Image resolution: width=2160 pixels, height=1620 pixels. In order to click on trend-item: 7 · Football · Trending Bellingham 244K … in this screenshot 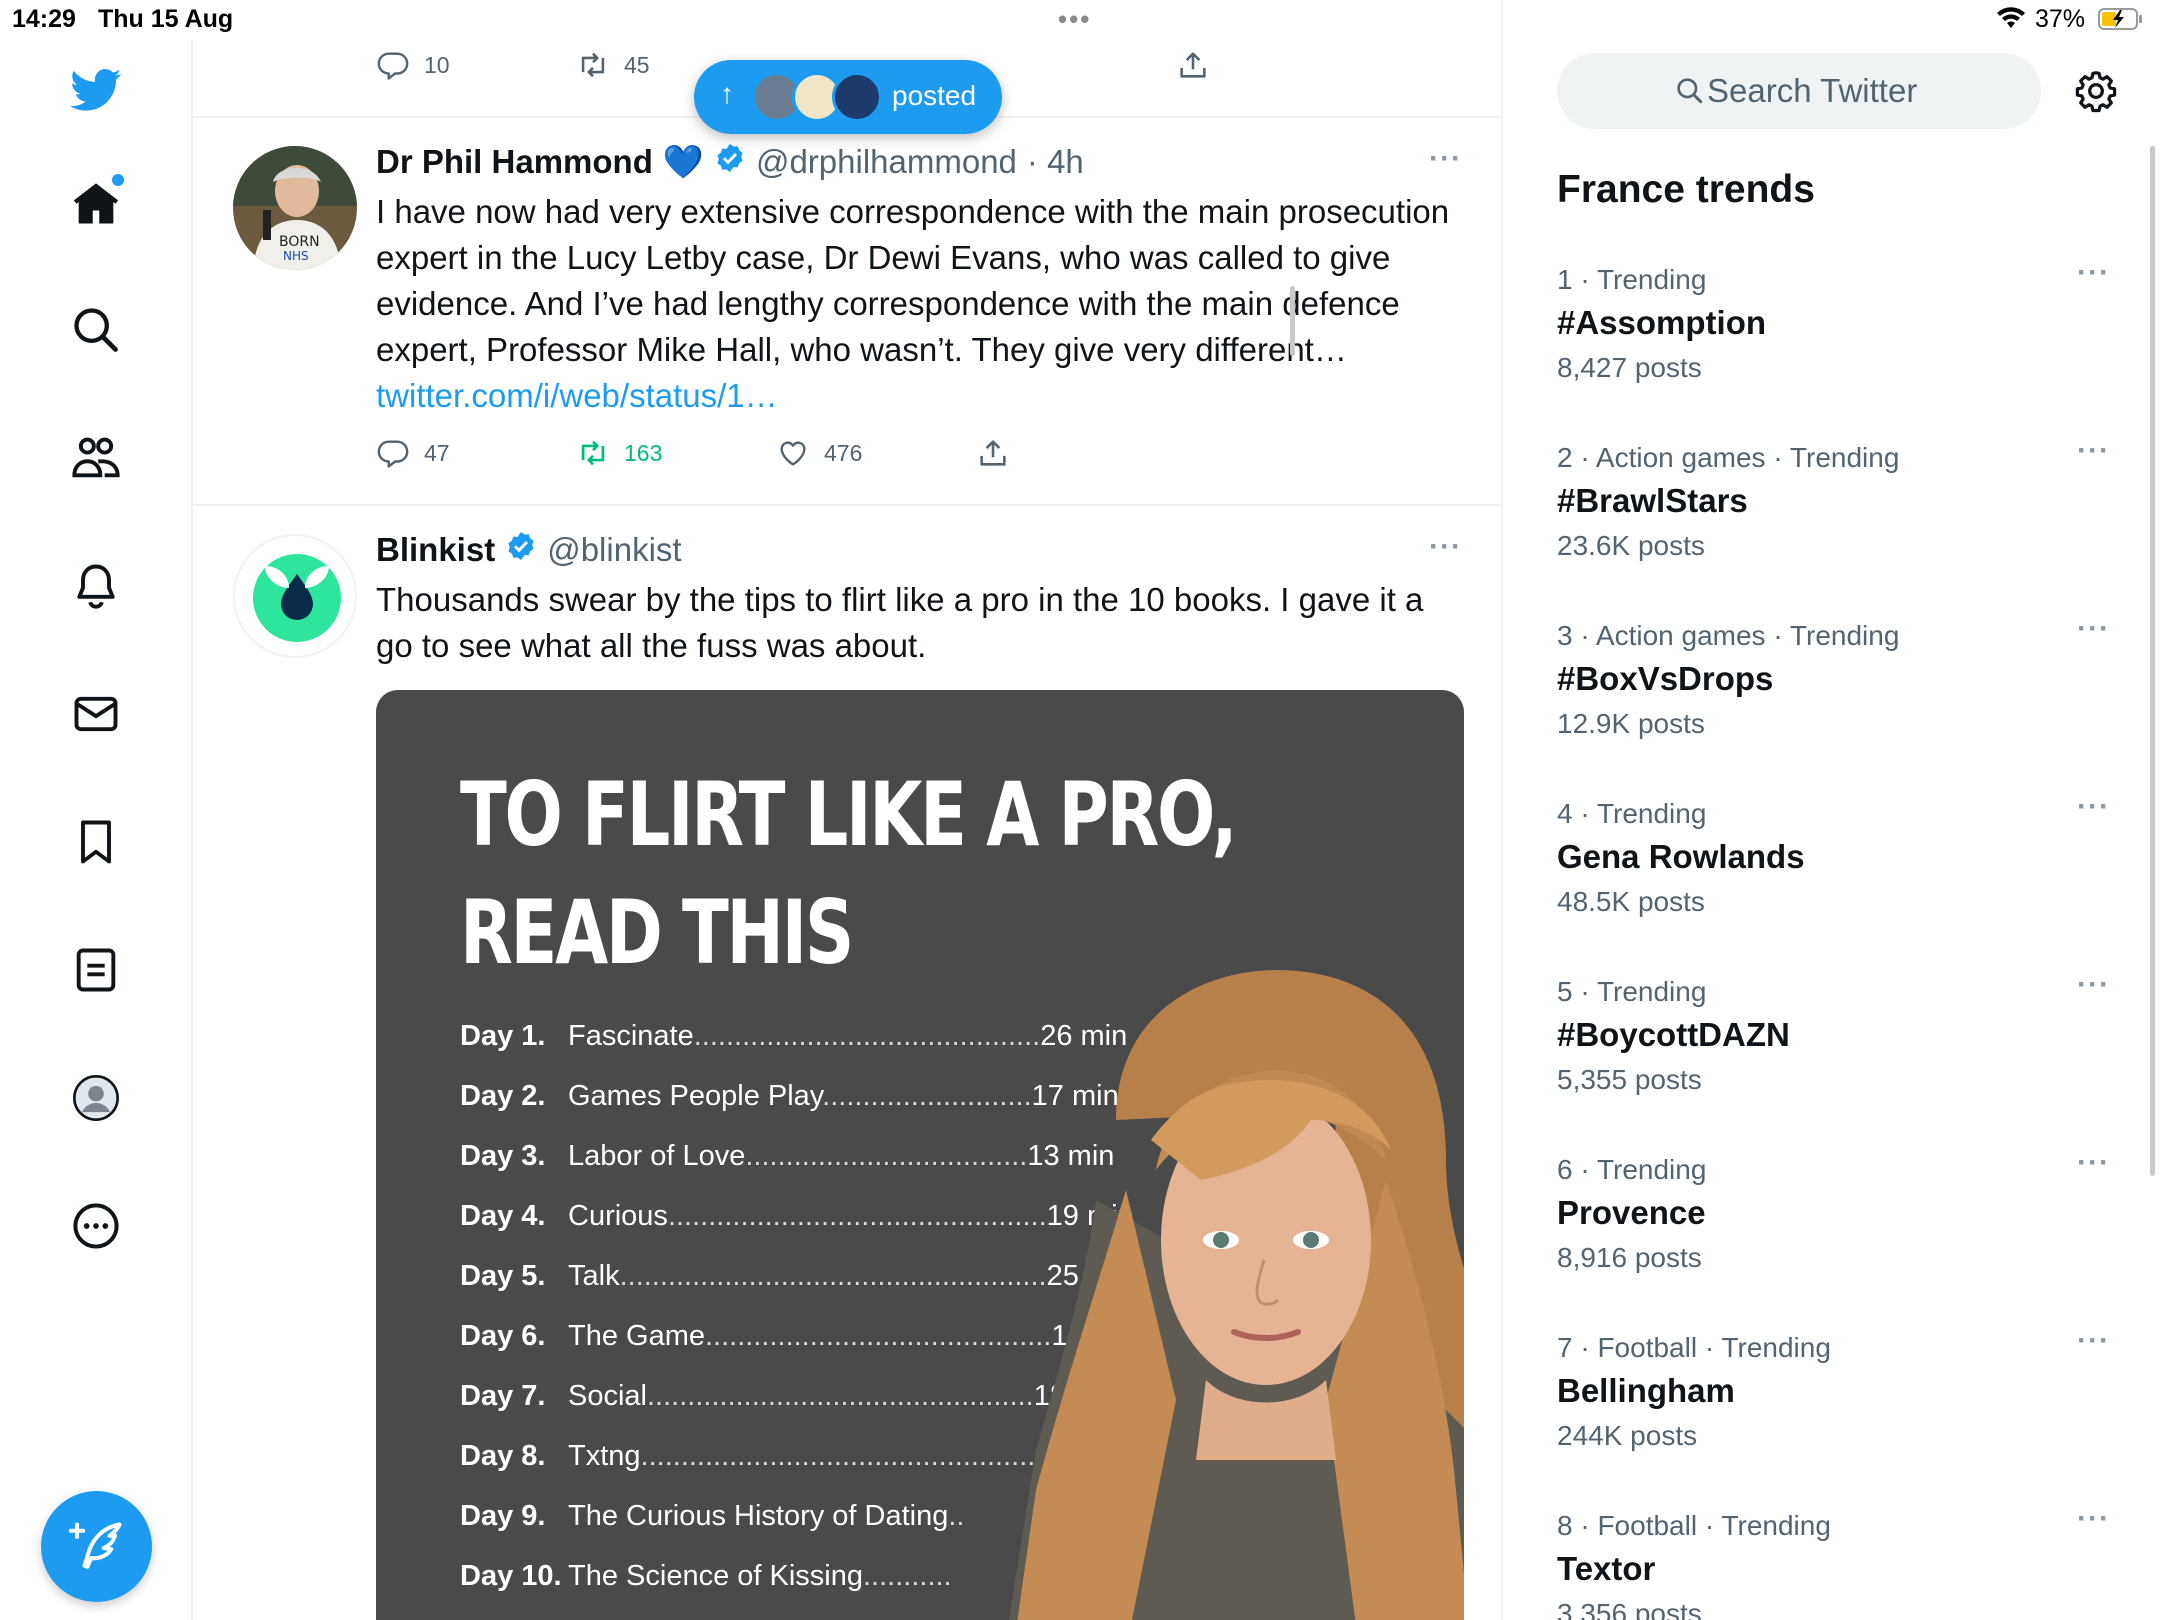, I will do `click(1837, 1388)`.